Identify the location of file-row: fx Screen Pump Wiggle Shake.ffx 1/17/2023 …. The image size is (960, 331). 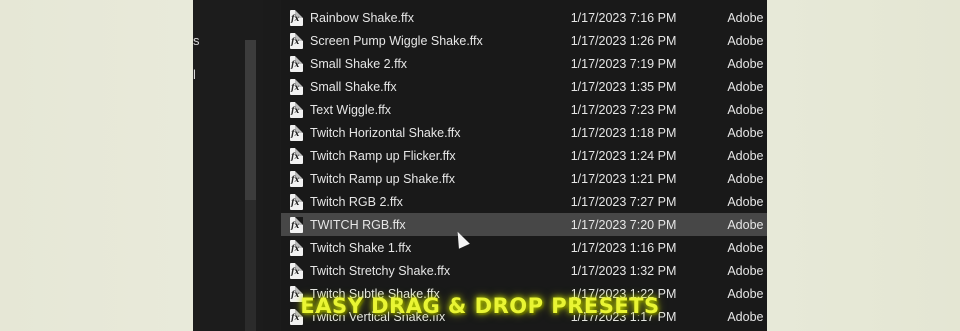
(524, 40).